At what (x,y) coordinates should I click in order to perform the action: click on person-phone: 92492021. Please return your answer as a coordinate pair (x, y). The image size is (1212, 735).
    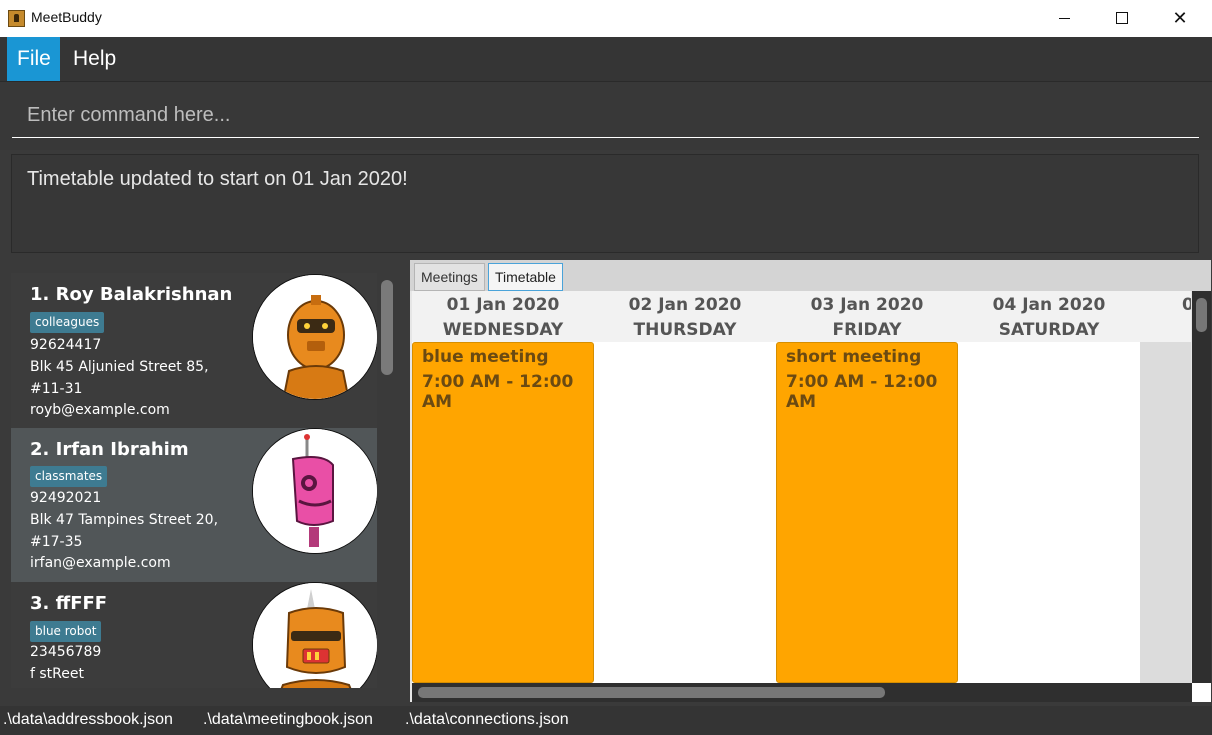
    Looking at the image, I should click on (66, 498).